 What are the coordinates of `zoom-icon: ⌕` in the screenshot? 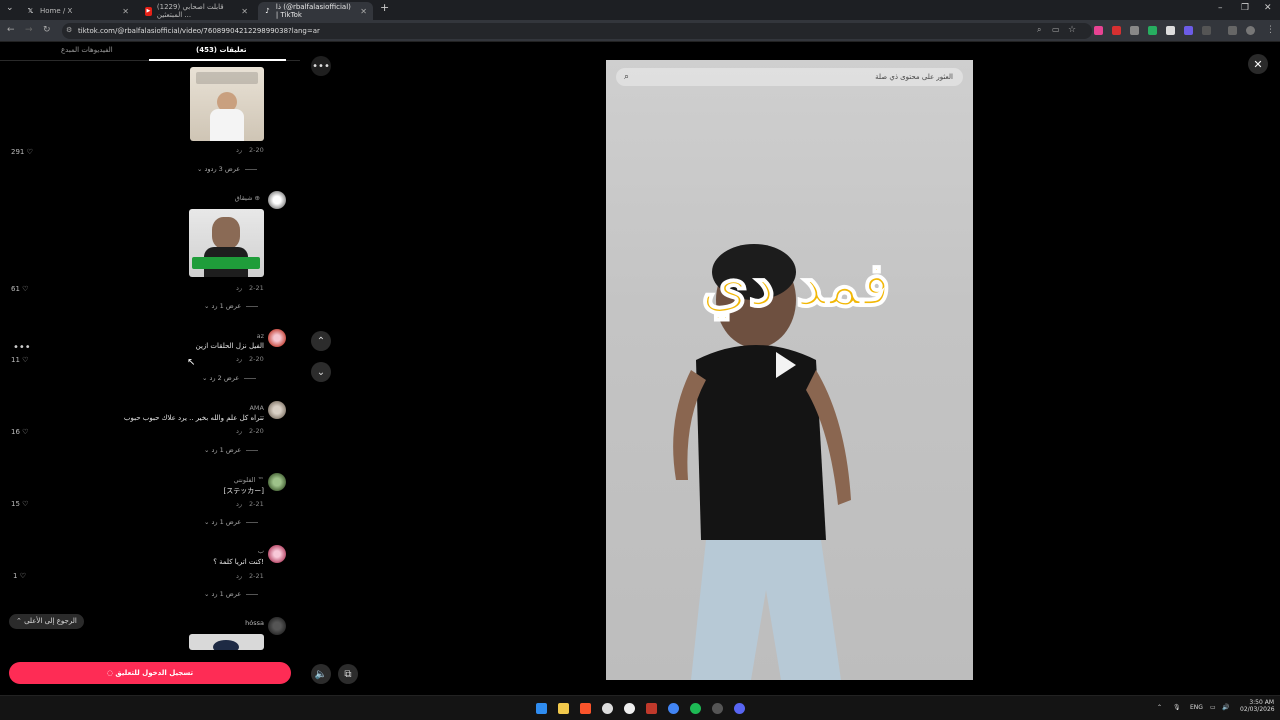 It's located at (1039, 30).